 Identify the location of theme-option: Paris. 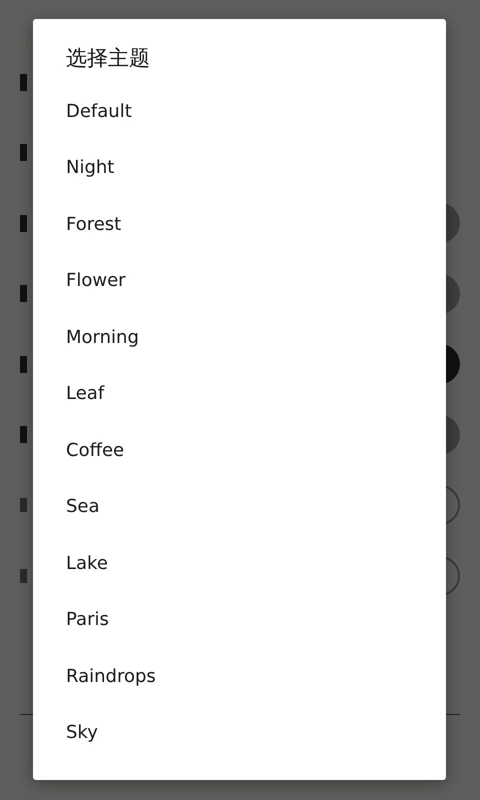
(239, 620).